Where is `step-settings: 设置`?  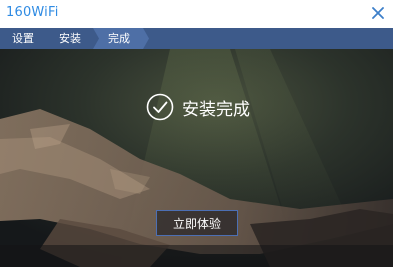
step-settings: 设置 is located at coordinates (23, 38).